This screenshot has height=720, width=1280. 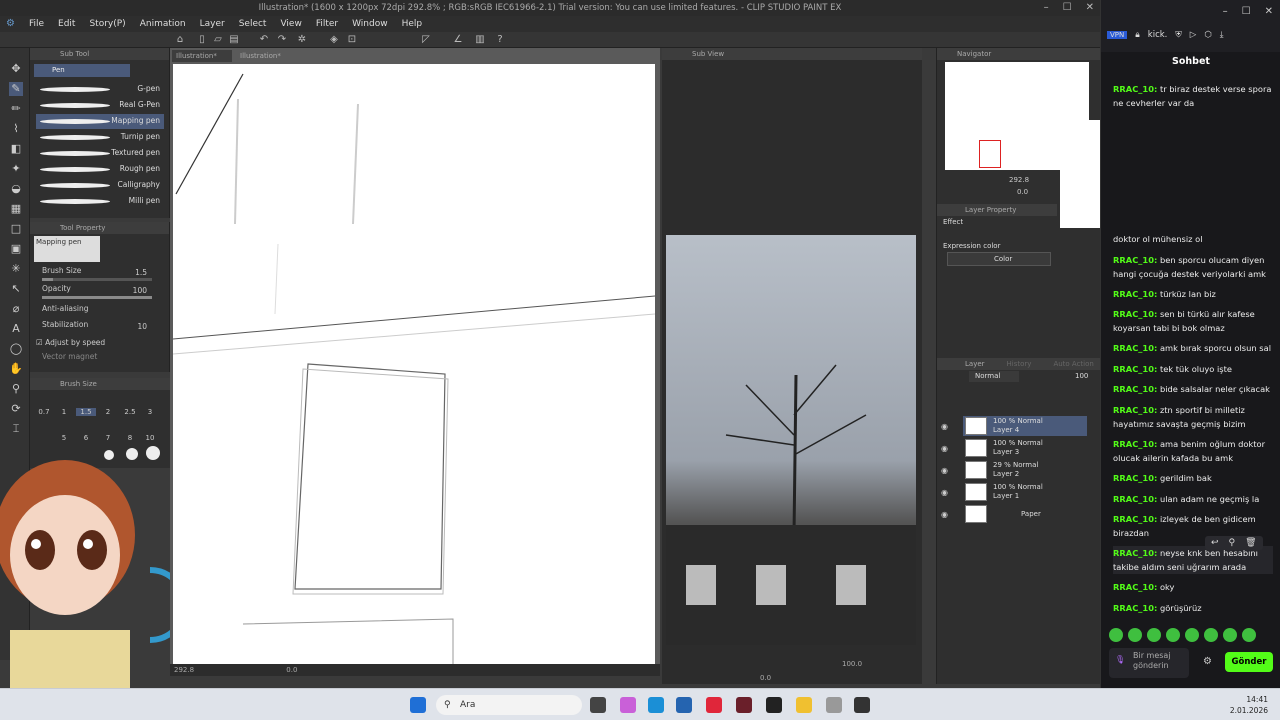 I want to click on subview-angle: 0.0, so click(x=765, y=678).